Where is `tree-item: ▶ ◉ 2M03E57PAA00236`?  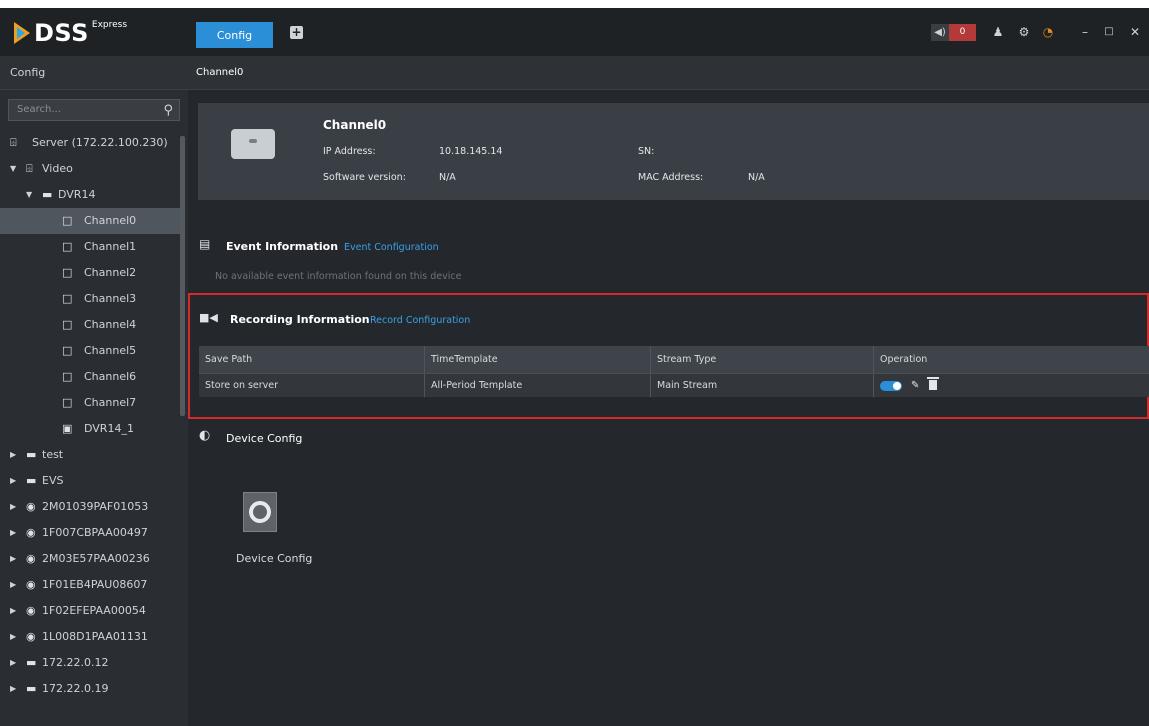
tree-item: ▶ ◉ 2M03E57PAA00236 is located at coordinates (90, 559).